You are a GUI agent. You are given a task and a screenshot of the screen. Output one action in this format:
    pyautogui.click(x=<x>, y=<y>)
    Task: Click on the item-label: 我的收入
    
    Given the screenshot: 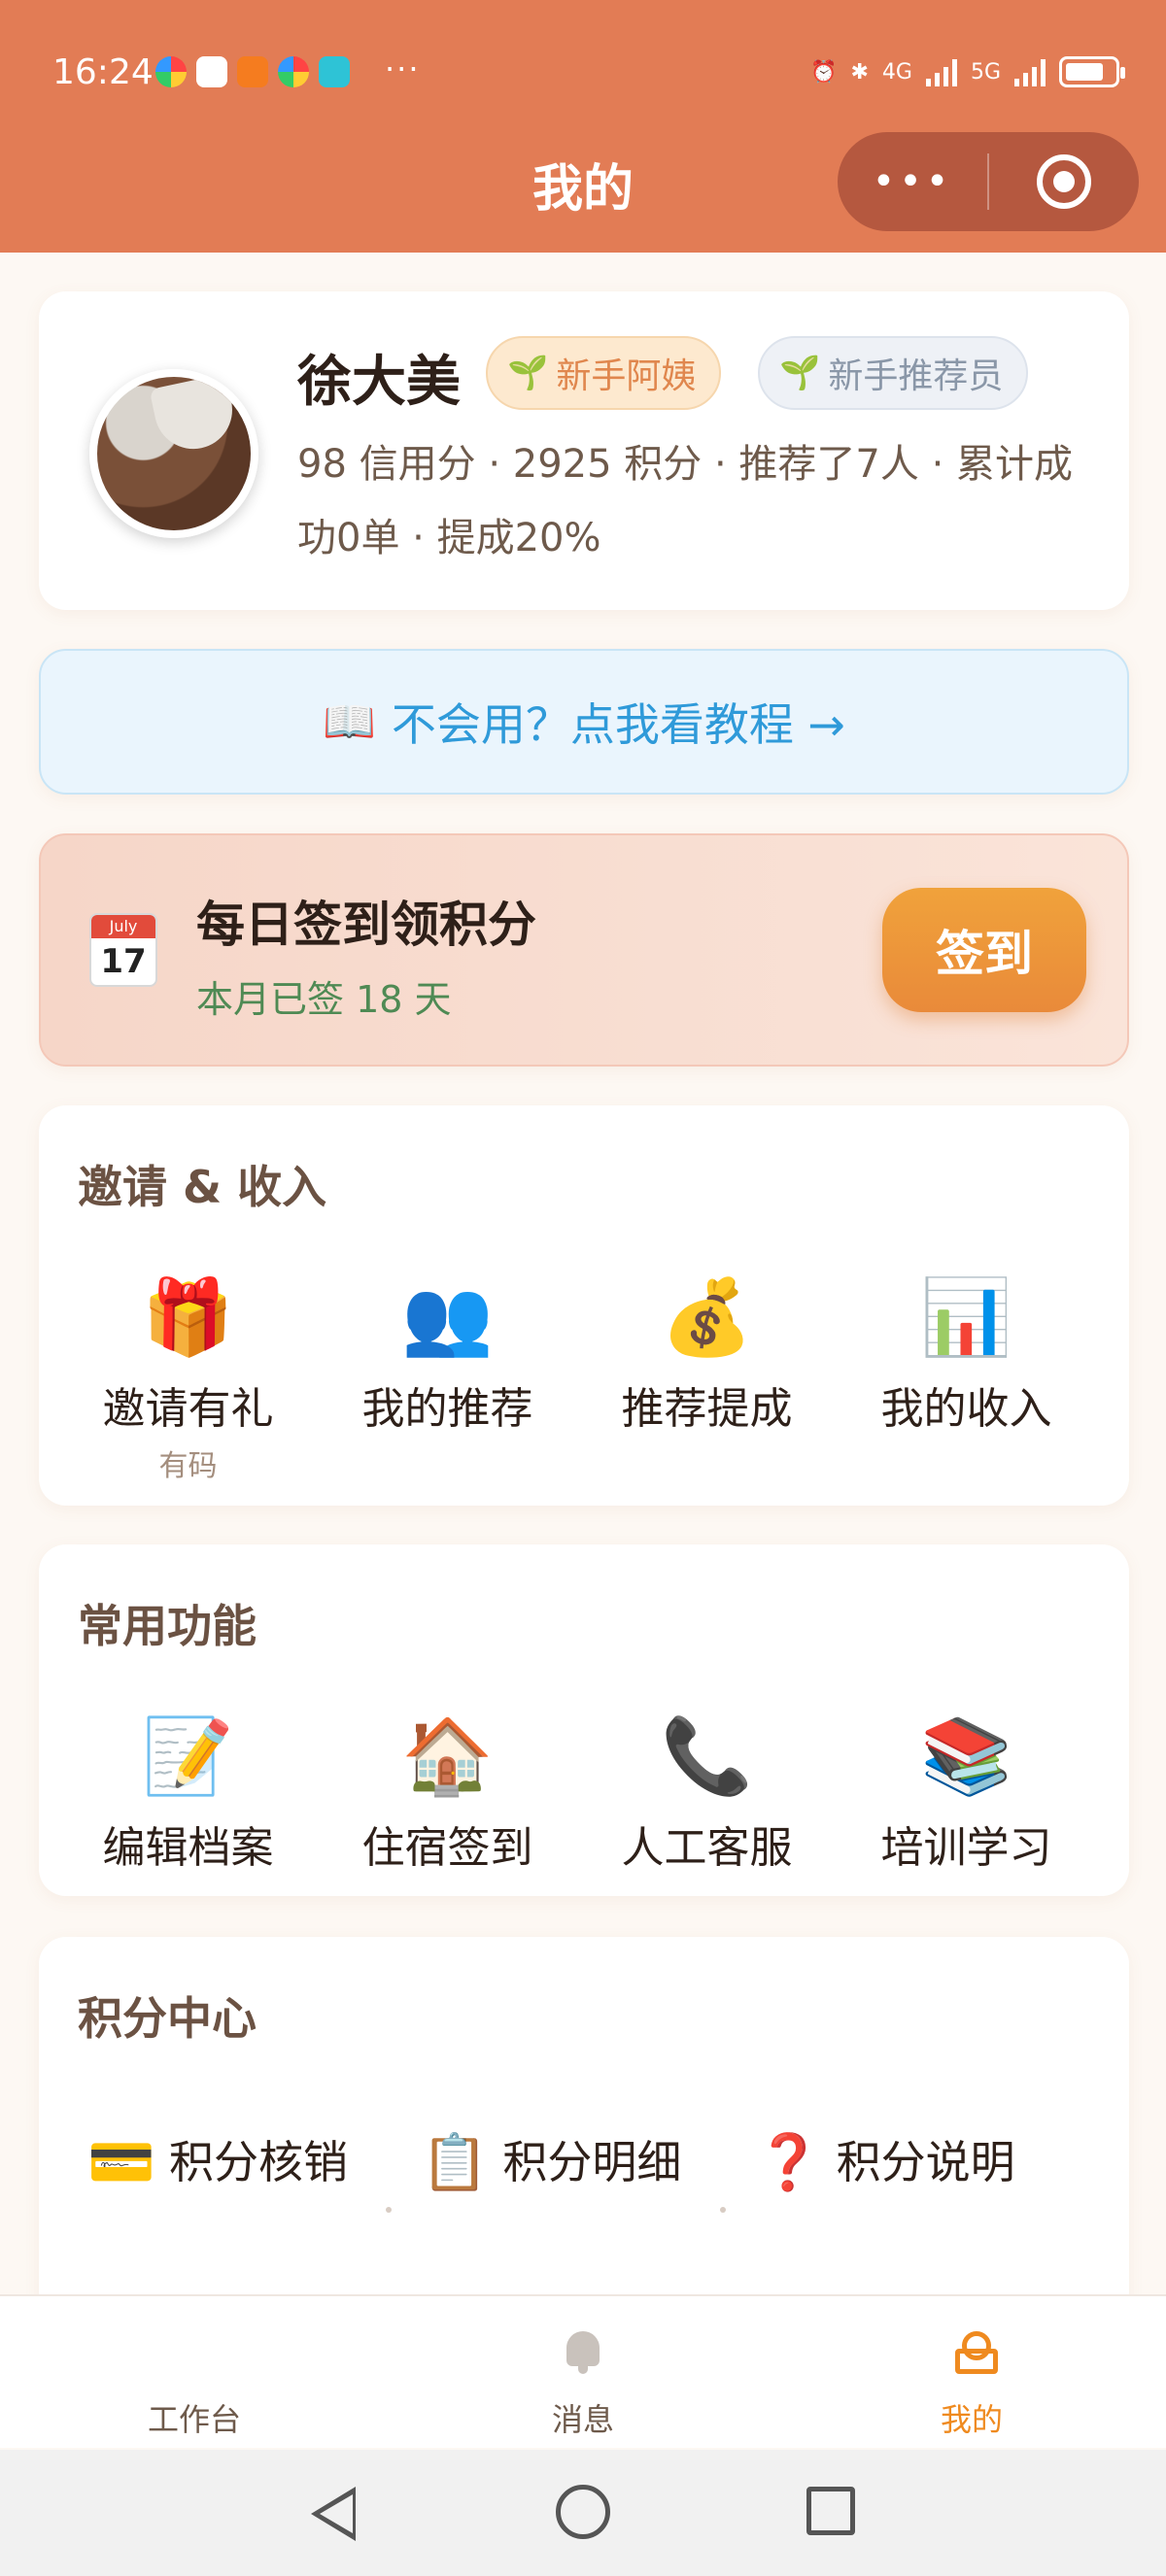 What is the action you would take?
    pyautogui.click(x=966, y=1409)
    